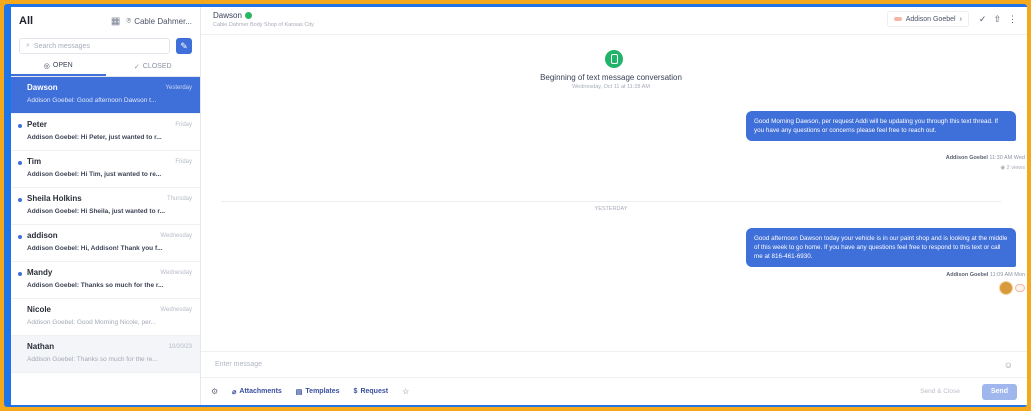  I want to click on conversation-time: Thursday, so click(179, 198).